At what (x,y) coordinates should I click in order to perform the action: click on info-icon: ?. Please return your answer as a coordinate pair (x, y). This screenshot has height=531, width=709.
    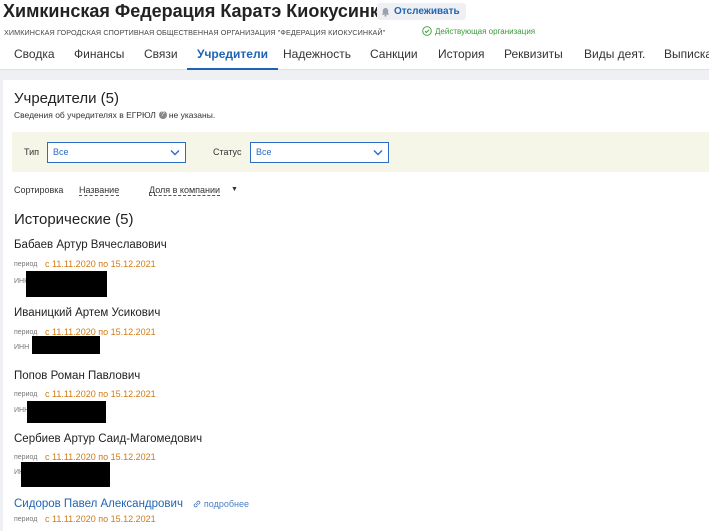
    Looking at the image, I should click on (162, 115).